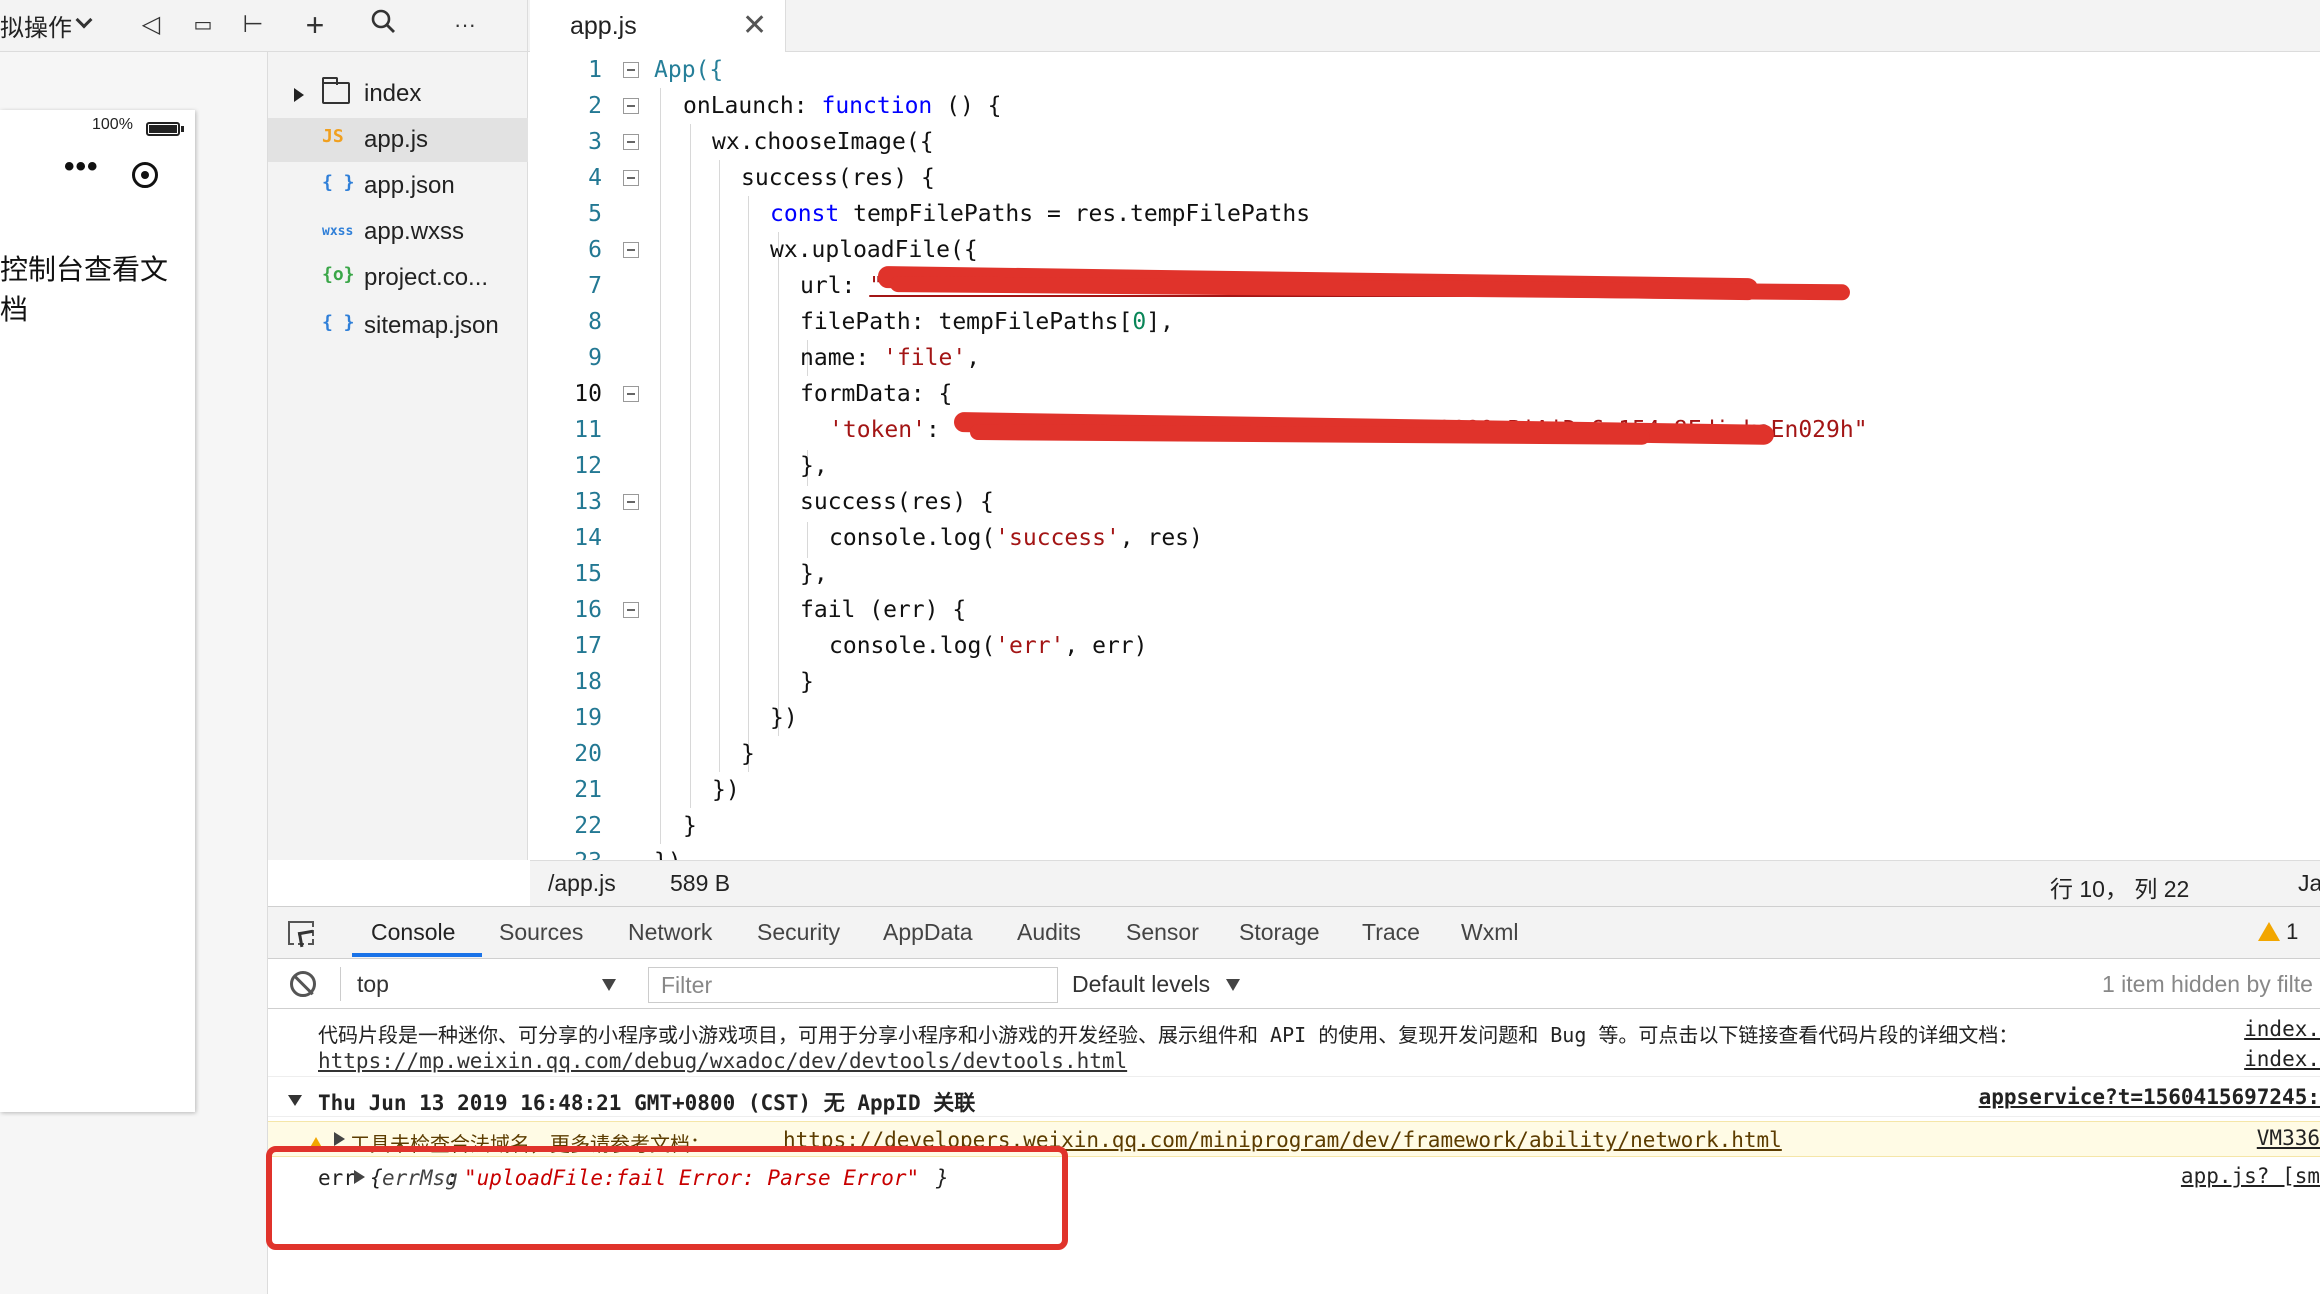 Image resolution: width=2320 pixels, height=1294 pixels. What do you see at coordinates (541, 932) in the screenshot?
I see `tab-sources: Sources` at bounding box center [541, 932].